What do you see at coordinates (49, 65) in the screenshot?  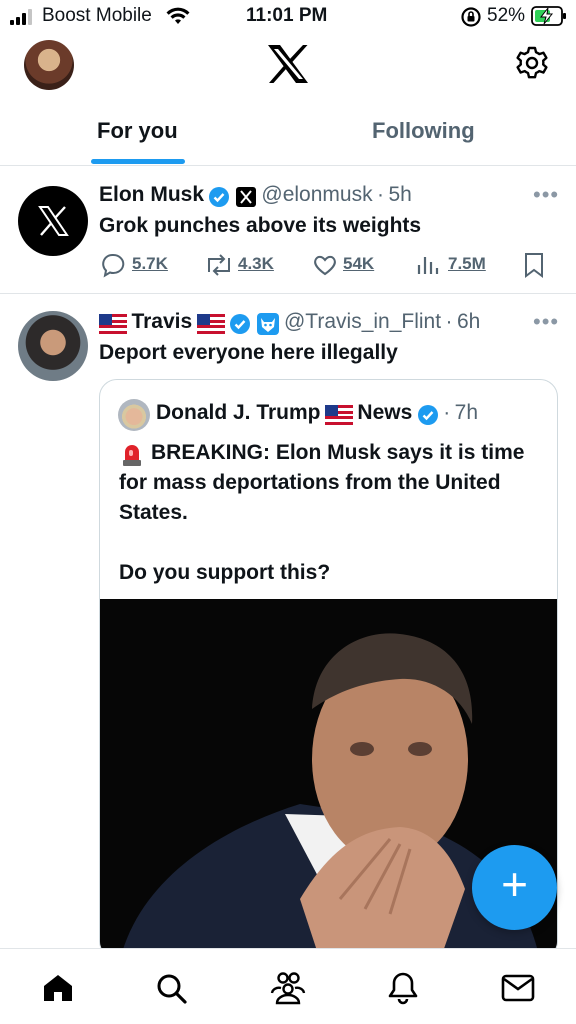 I see `profile-avatar` at bounding box center [49, 65].